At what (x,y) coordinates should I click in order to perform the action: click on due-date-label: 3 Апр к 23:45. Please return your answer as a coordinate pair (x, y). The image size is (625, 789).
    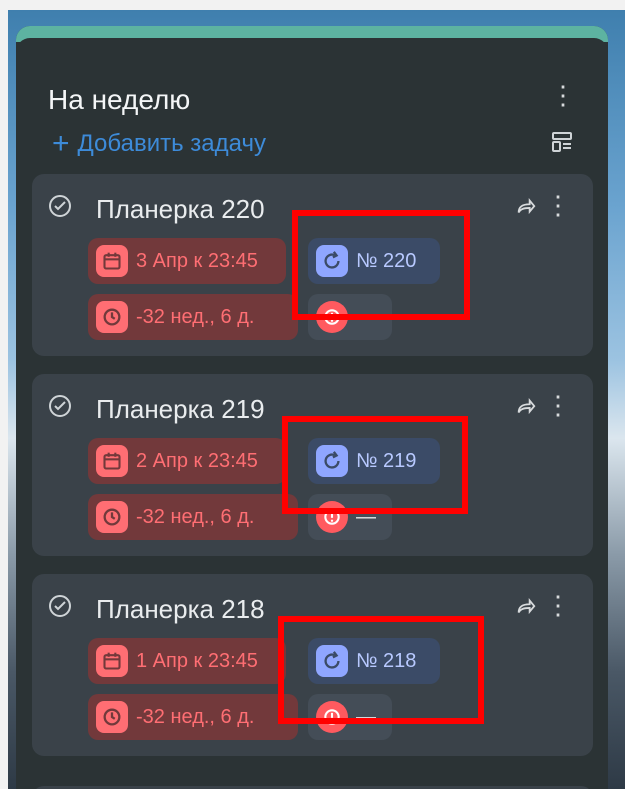
    Looking at the image, I should click on (197, 260).